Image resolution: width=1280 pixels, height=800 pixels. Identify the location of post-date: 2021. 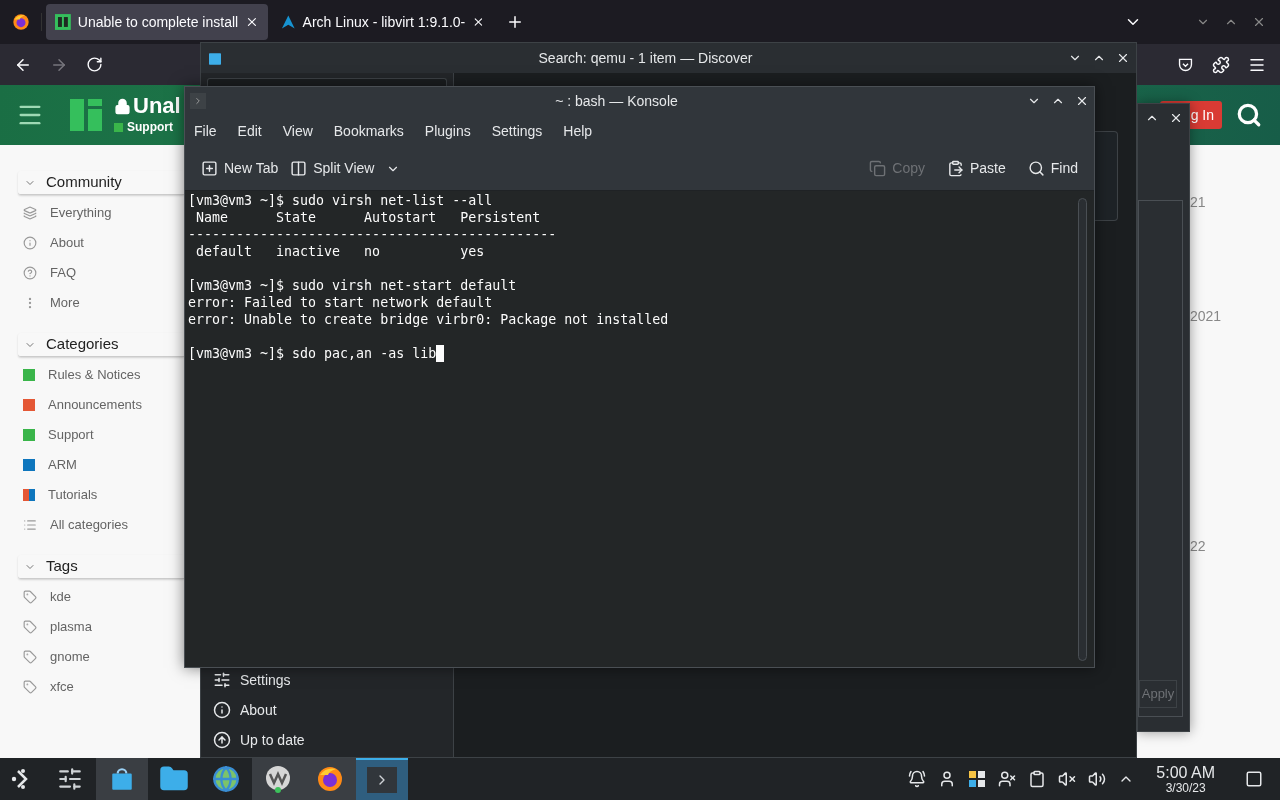
(1206, 316).